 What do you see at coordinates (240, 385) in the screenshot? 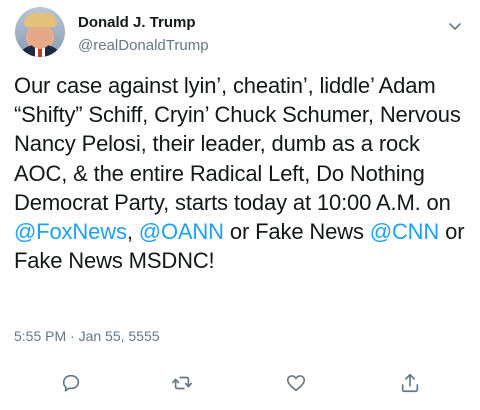
I see `action-bar` at bounding box center [240, 385].